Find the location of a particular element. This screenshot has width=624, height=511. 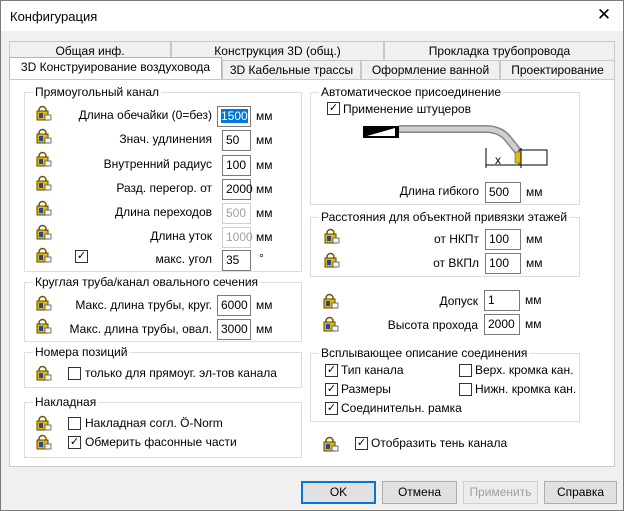

nkpt-unit: мм is located at coordinates (534, 239).